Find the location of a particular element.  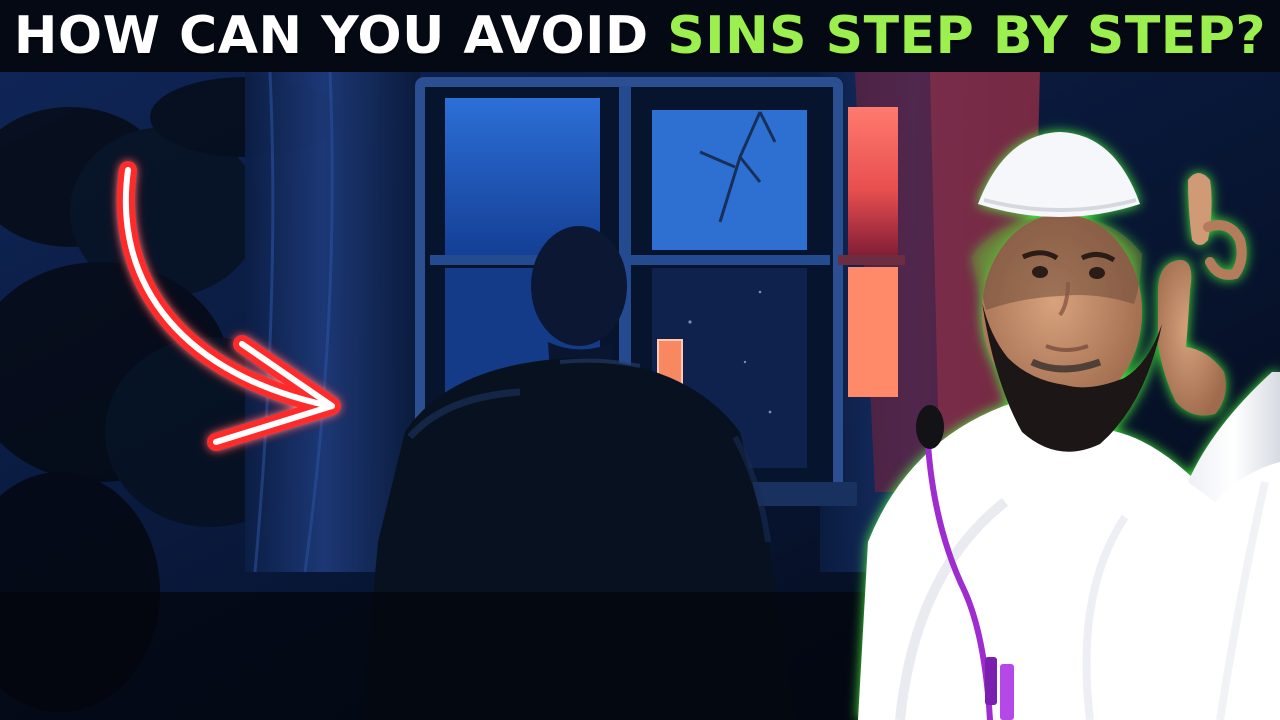

thumbnail-title: HOW CAN YOU AVOID SINS STEP BY STEP? is located at coordinates (640, 36).